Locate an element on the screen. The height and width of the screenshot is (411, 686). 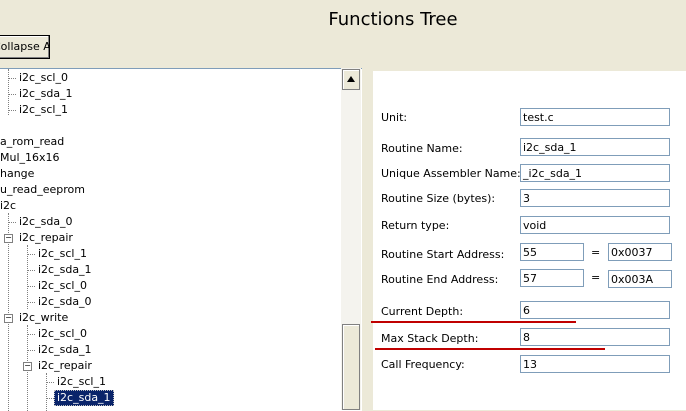
tree-node-selected: i2c_sda_1 is located at coordinates (84, 398).